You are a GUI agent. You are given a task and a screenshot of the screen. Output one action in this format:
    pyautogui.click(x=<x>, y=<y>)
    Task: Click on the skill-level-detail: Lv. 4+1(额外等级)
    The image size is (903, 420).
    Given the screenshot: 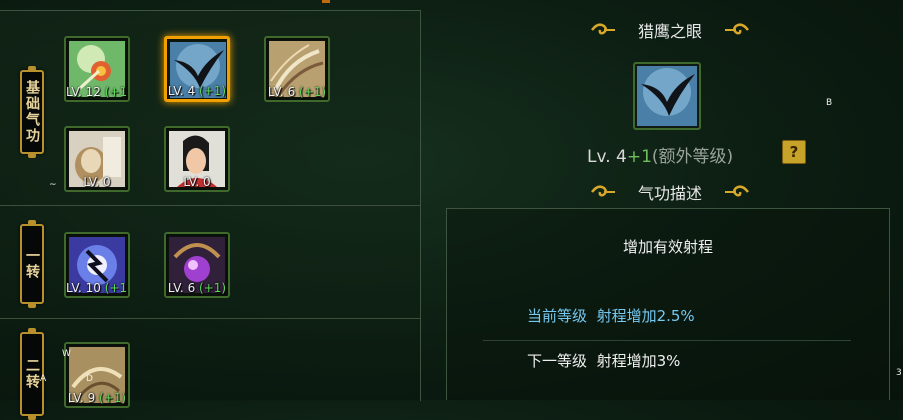 What is the action you would take?
    pyautogui.click(x=660, y=157)
    